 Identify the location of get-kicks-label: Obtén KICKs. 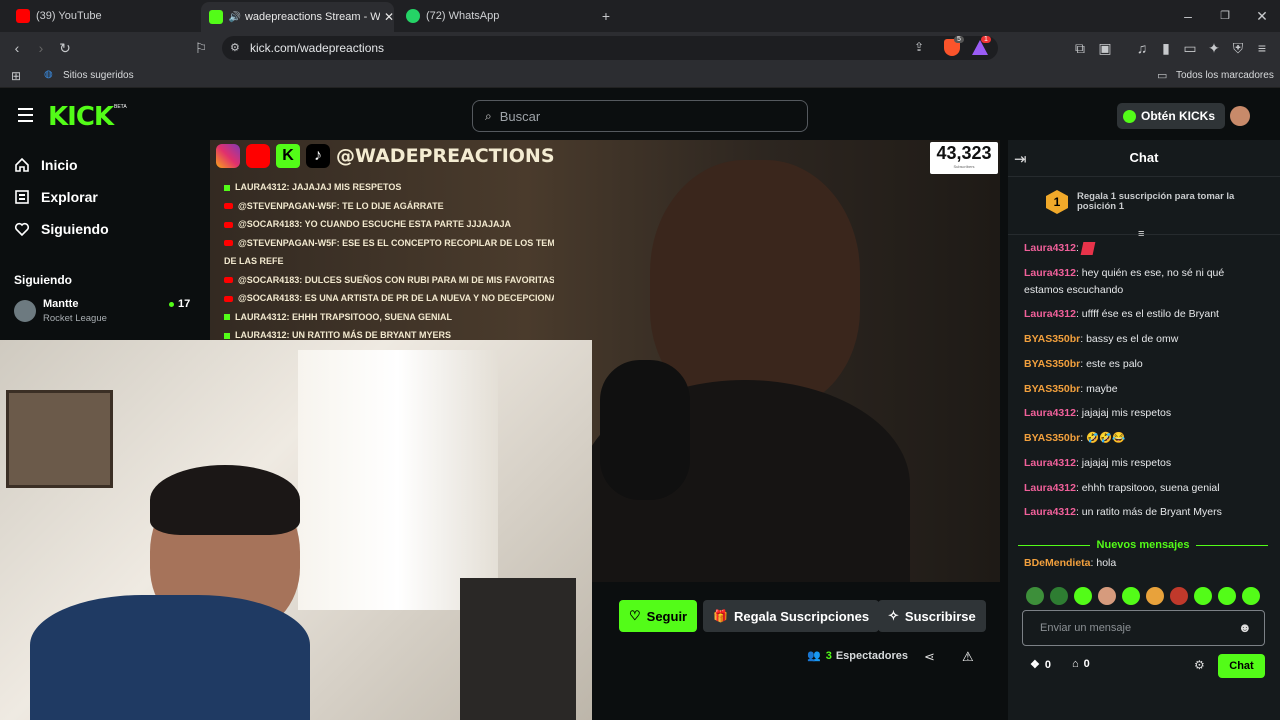
(1178, 116).